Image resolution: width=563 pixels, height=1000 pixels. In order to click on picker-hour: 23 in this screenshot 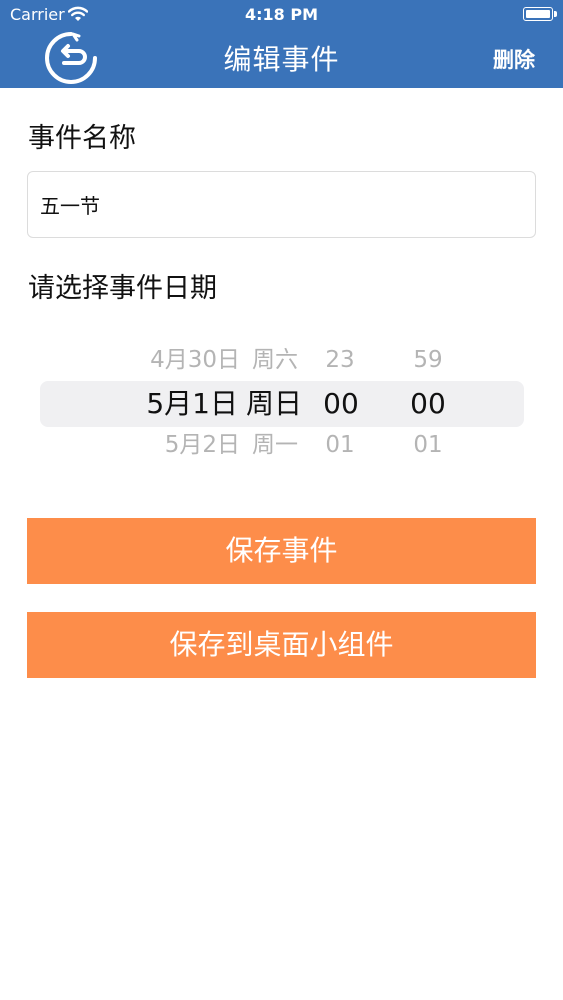, I will do `click(340, 360)`.